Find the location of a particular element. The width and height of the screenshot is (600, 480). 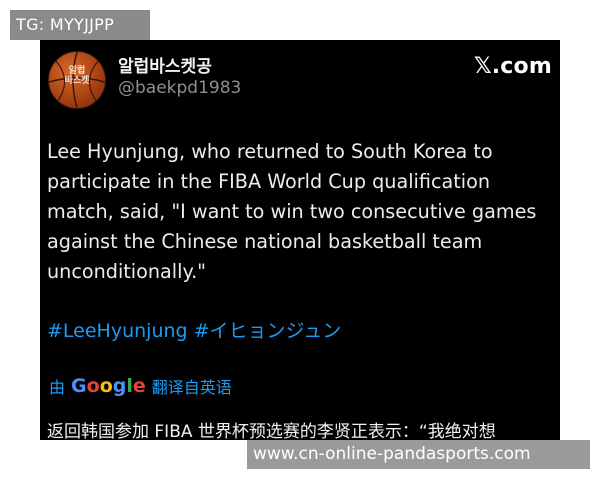

x-logo-icon: 𝕏.com is located at coordinates (513, 66).